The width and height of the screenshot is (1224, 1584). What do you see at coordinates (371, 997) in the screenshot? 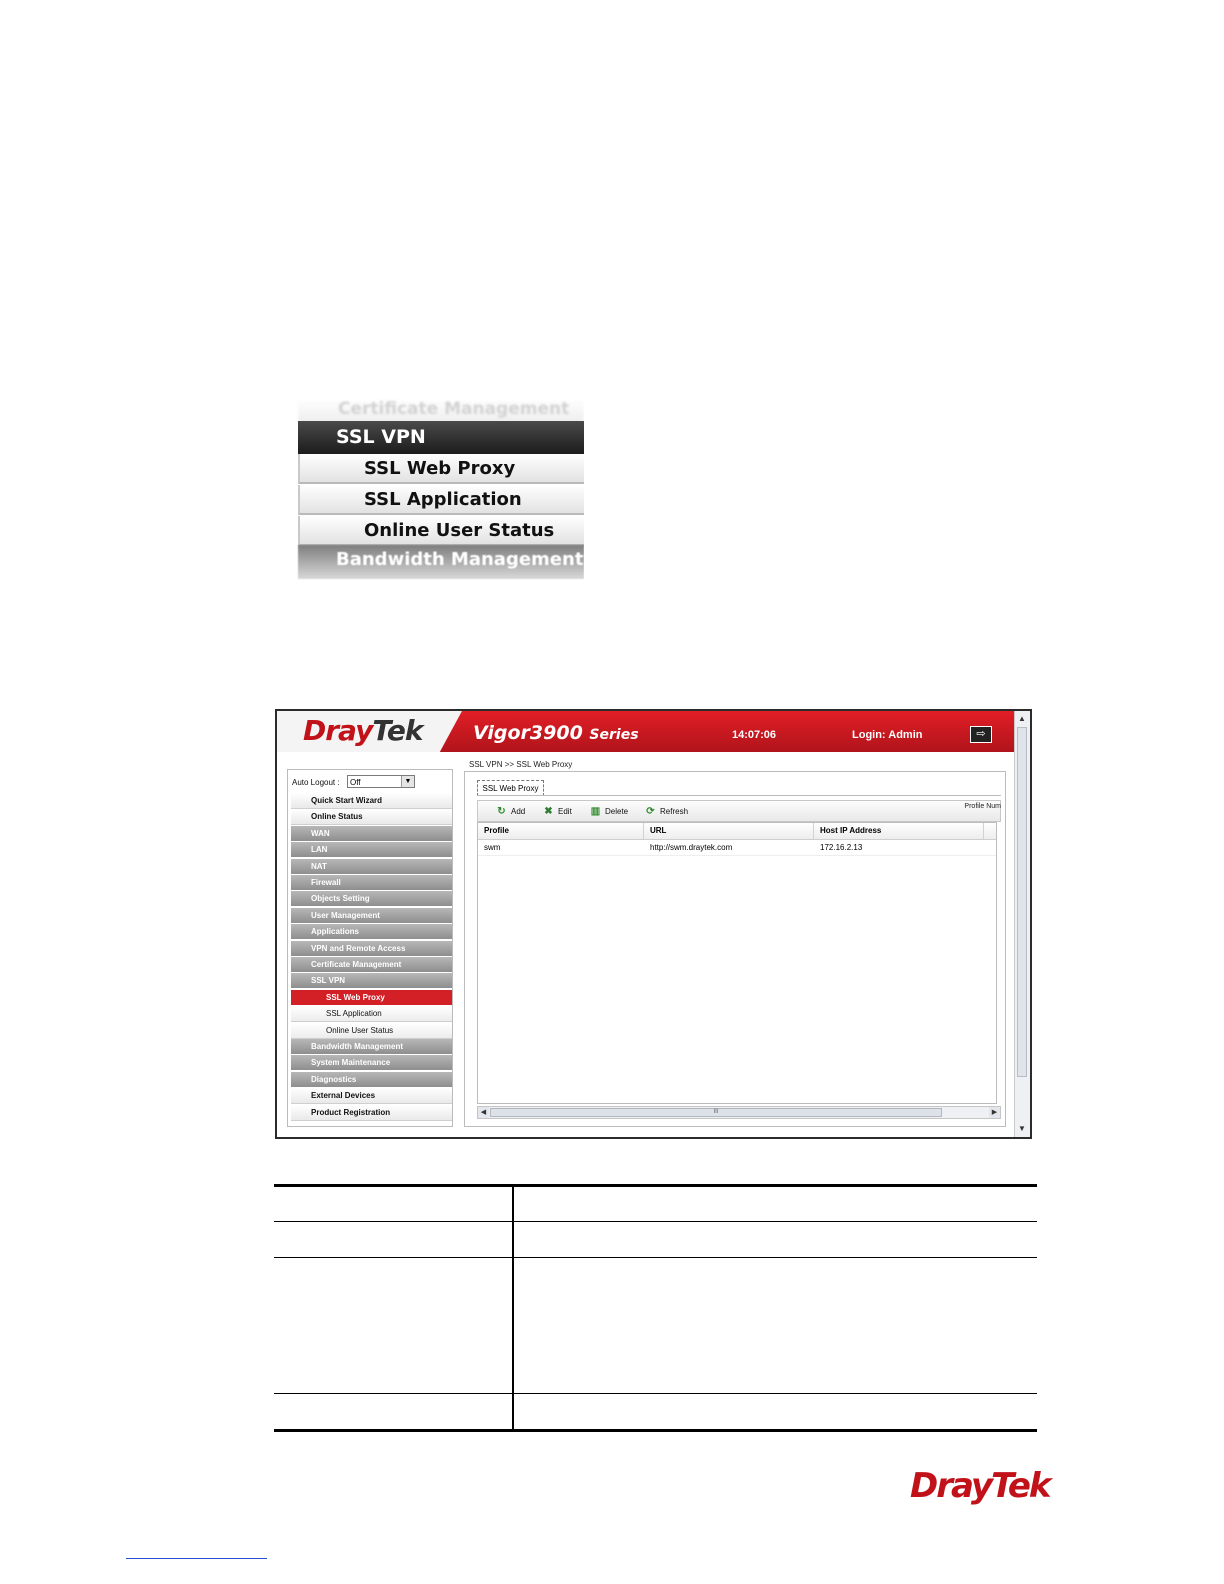
I see `sidebar-item-ssl-web-proxy: SSL Web Proxy` at bounding box center [371, 997].